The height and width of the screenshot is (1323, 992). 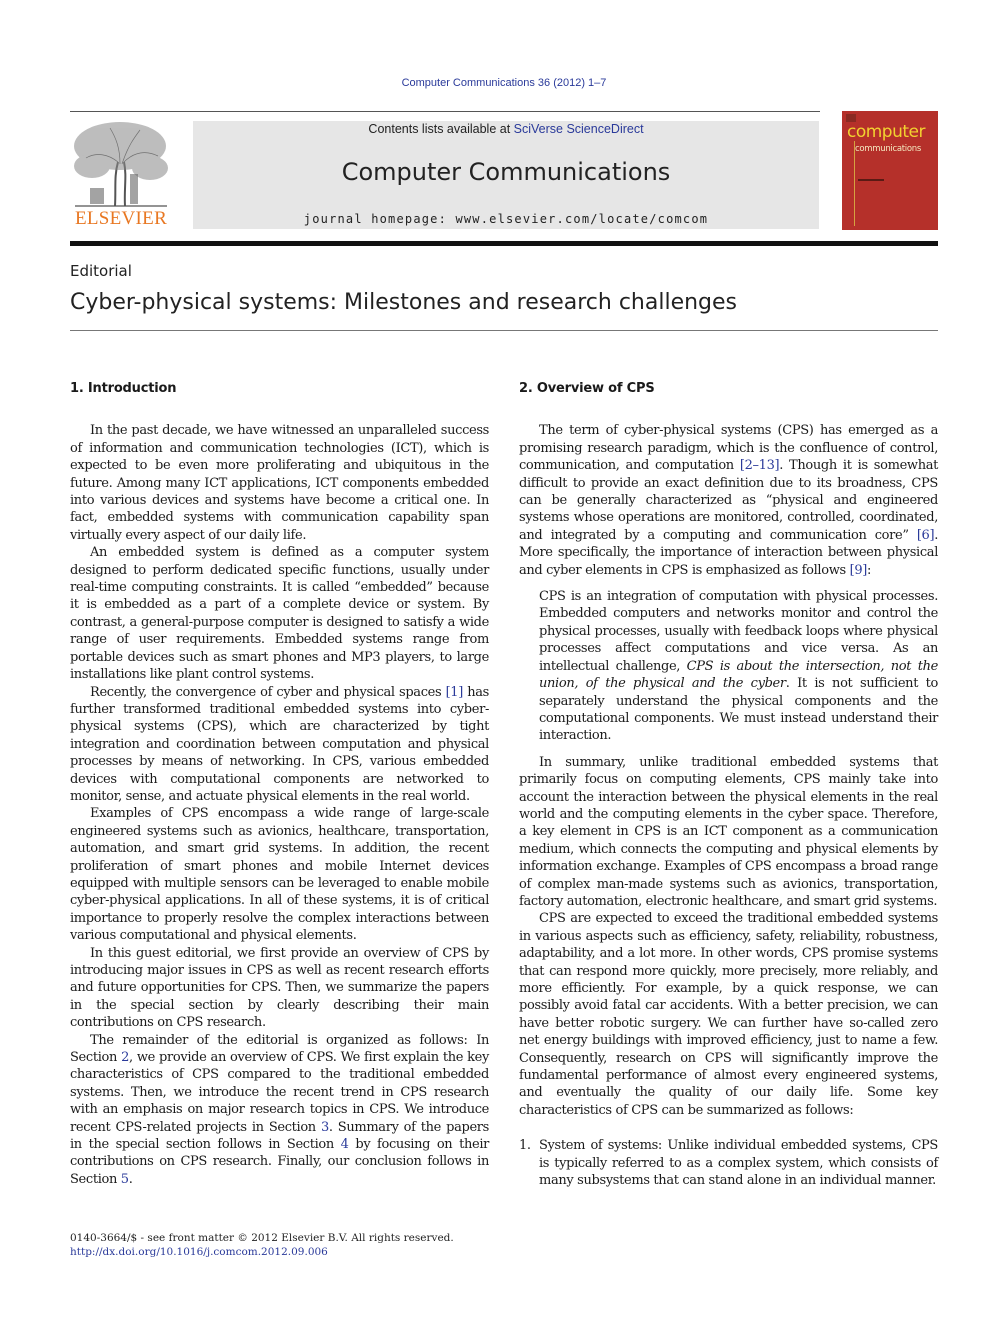 What do you see at coordinates (325, 1127) in the screenshot?
I see `section-link: 3` at bounding box center [325, 1127].